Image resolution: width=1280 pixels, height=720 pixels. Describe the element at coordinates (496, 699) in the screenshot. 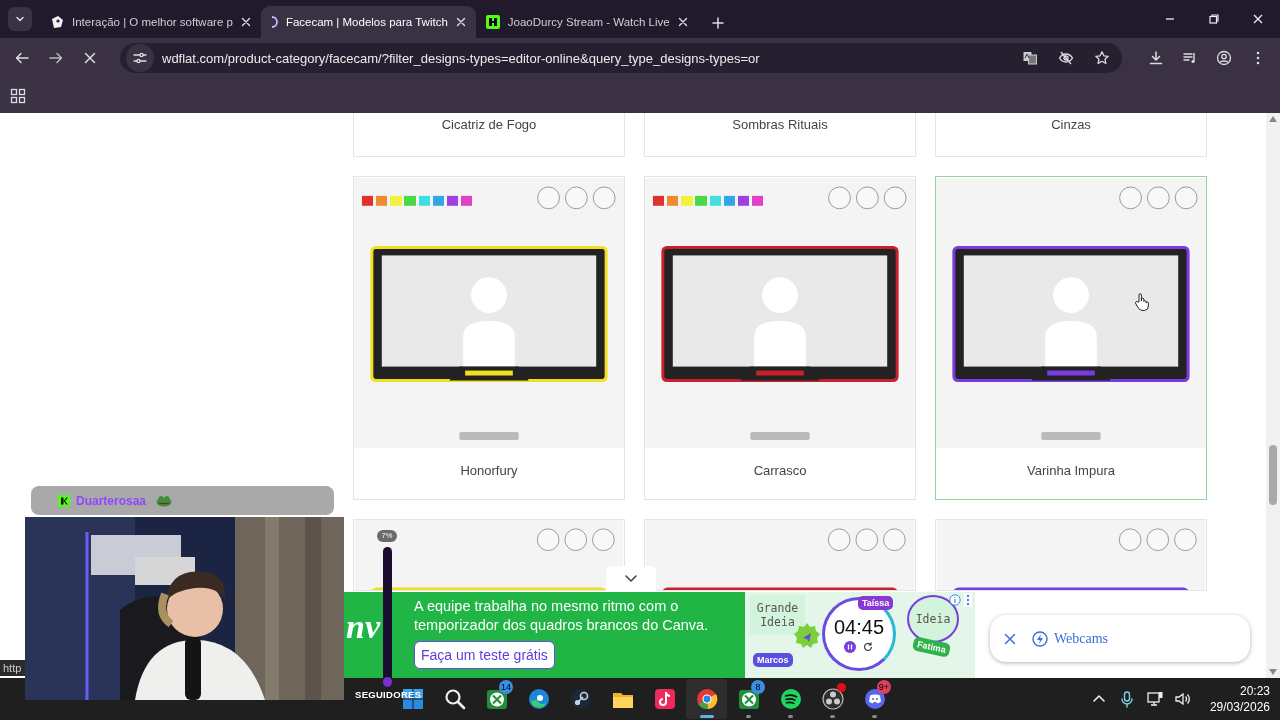

I see `taskbar-app: 14` at that location.